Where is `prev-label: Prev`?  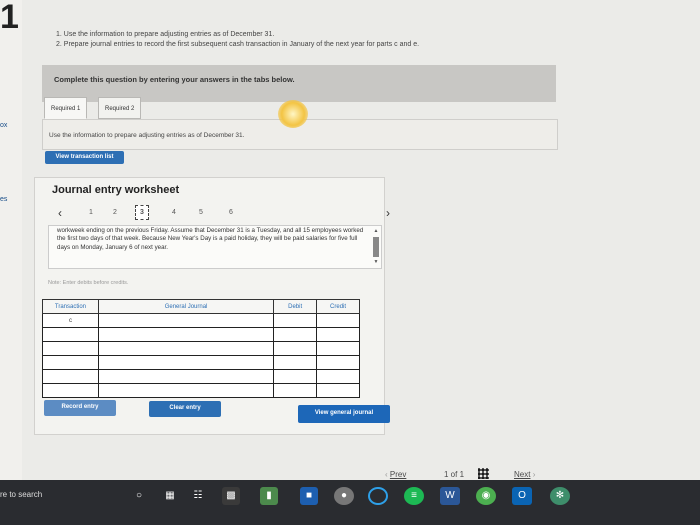
prev-label: Prev is located at coordinates (398, 474).